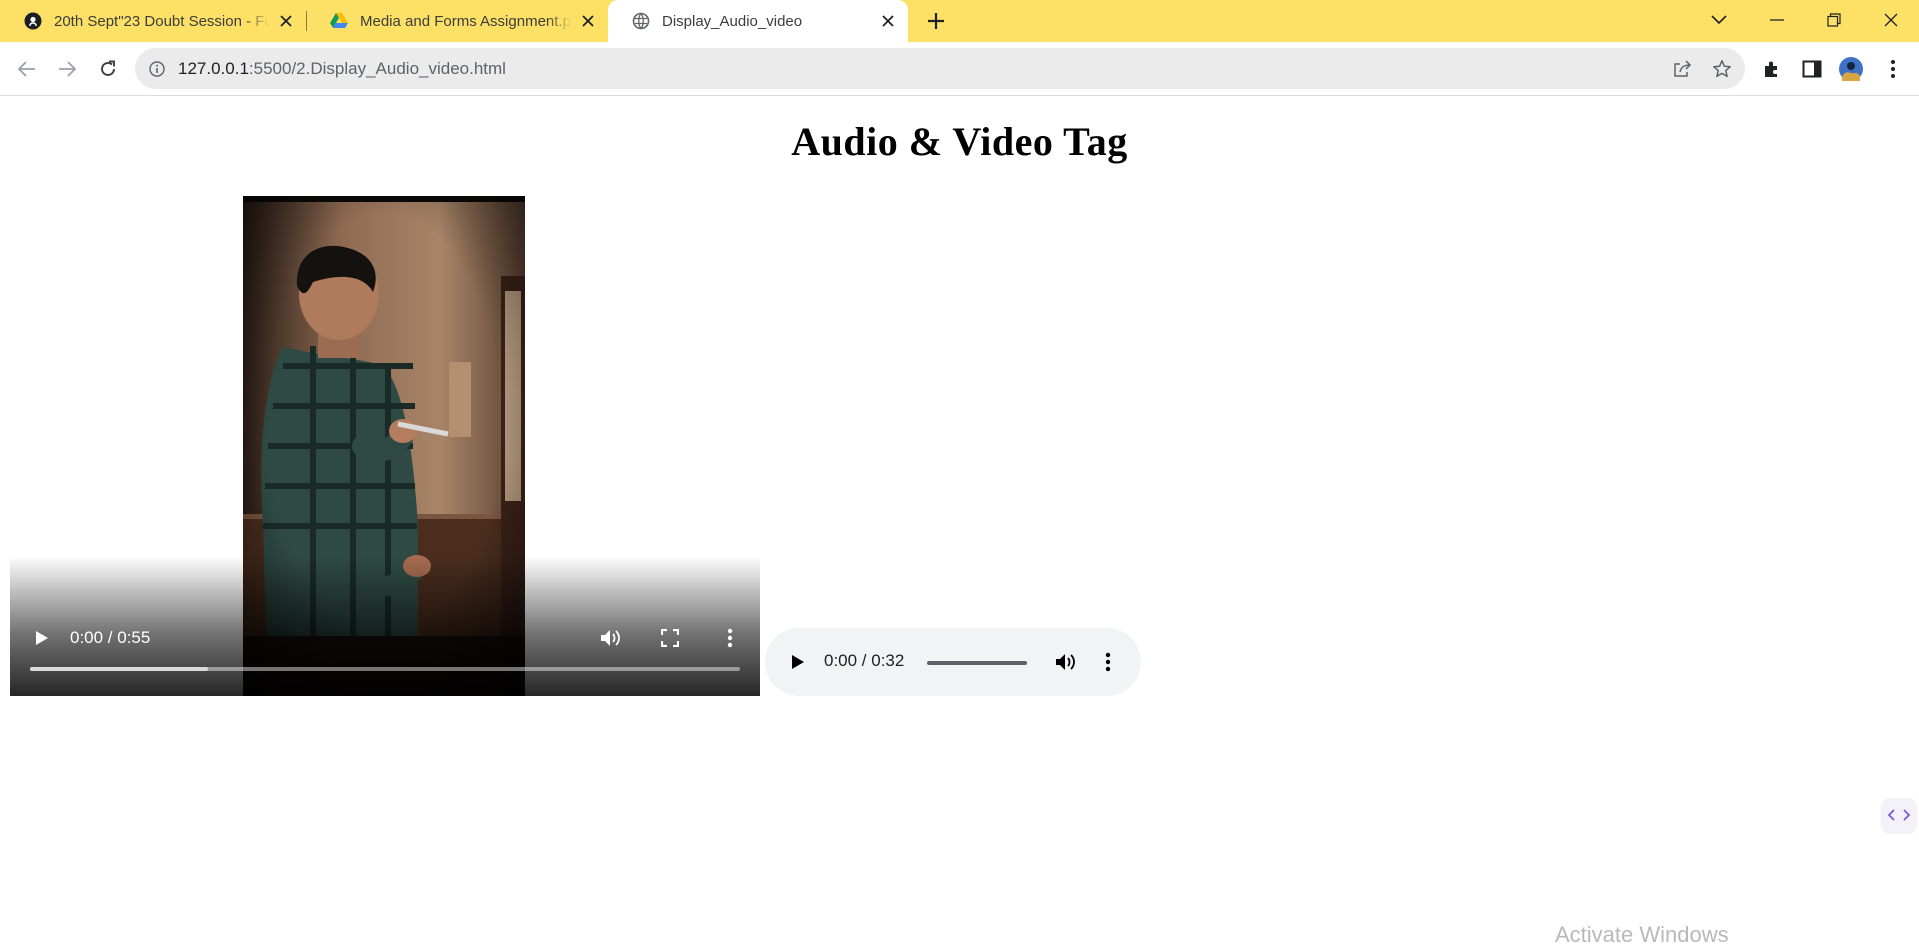 This screenshot has height=948, width=1919. Describe the element at coordinates (977, 663) in the screenshot. I see `audio-progress-bar` at that location.